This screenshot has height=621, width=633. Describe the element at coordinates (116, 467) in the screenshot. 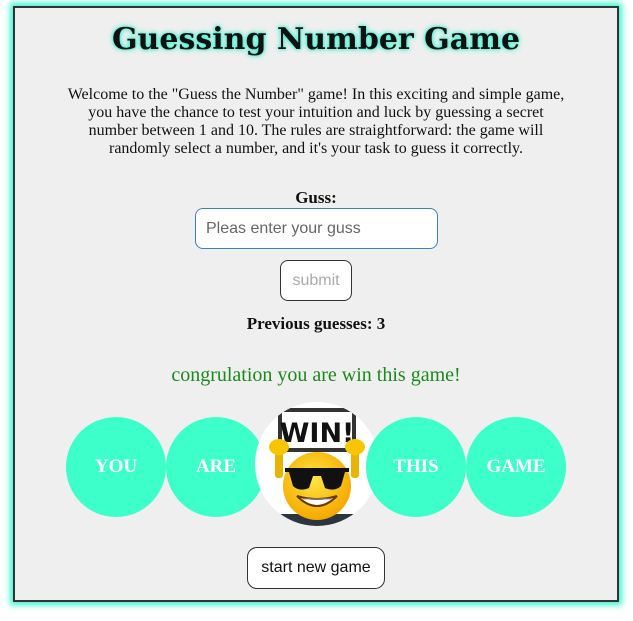

I see `word-circle-you: YOU` at that location.